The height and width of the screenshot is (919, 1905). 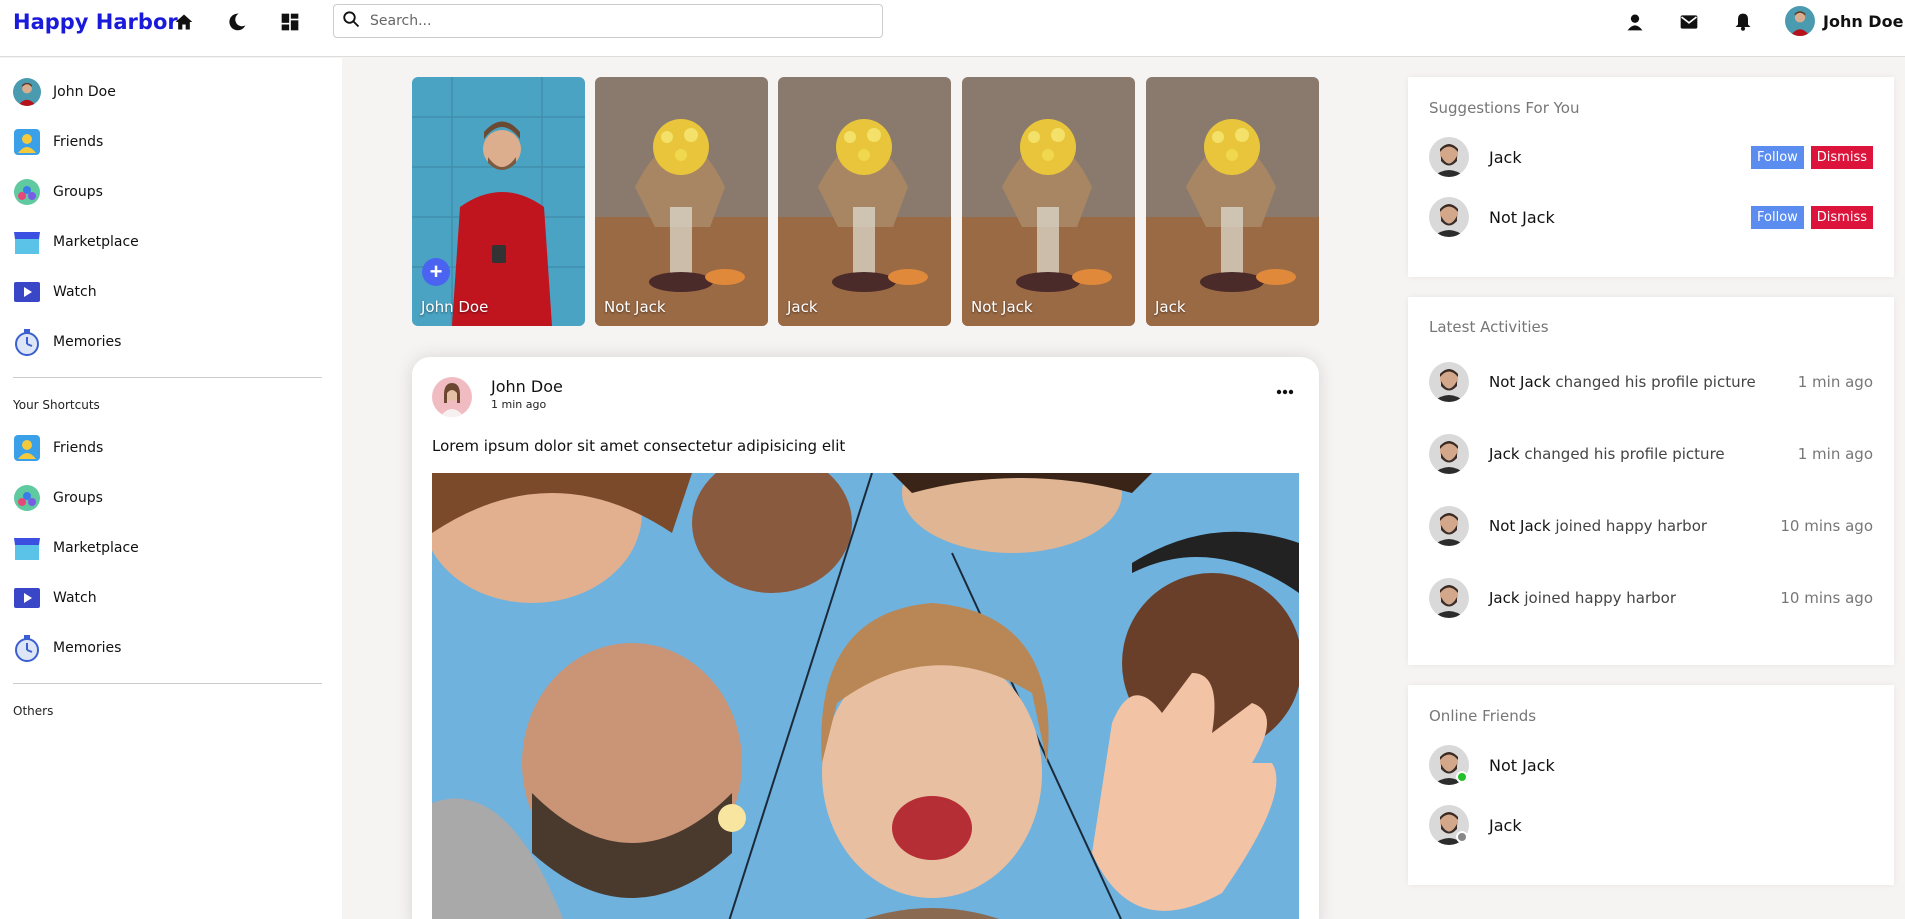 I want to click on mail-icon, so click(x=1689, y=22).